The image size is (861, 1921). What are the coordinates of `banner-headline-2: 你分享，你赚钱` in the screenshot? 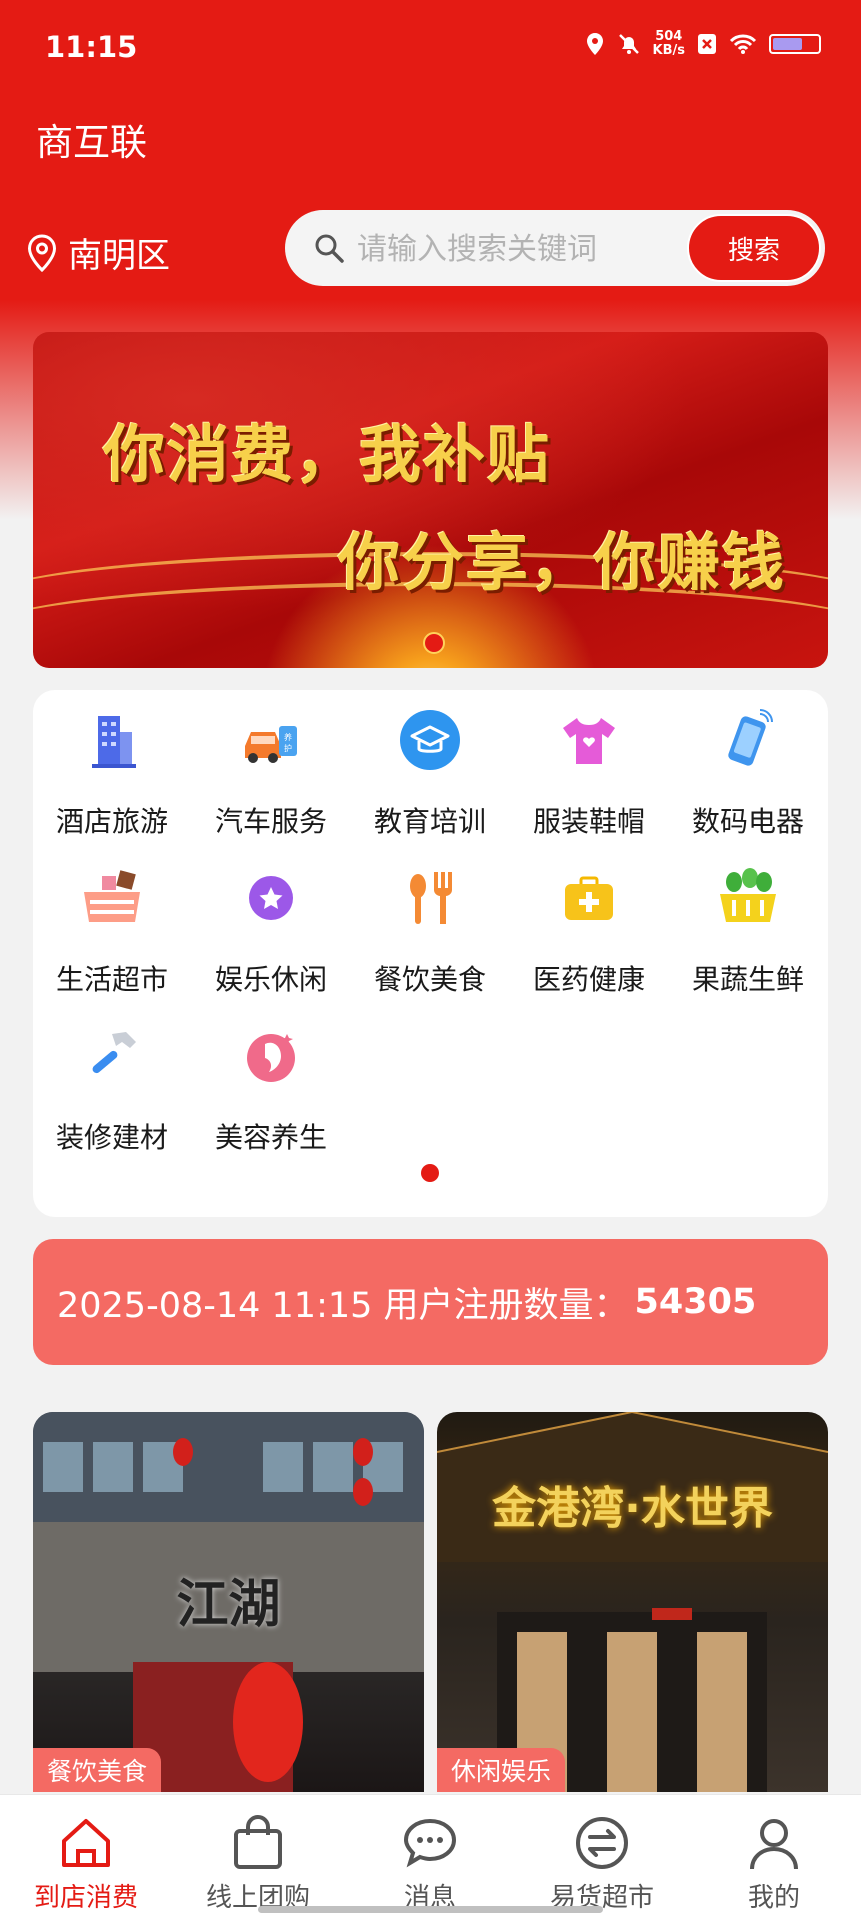 It's located at (562, 562).